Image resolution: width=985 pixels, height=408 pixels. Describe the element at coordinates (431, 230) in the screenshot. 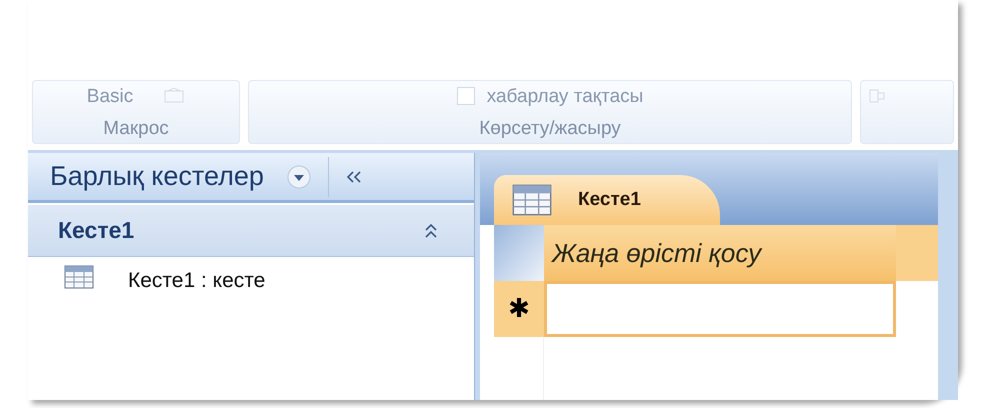

I see `collapse-chevron-icon` at that location.